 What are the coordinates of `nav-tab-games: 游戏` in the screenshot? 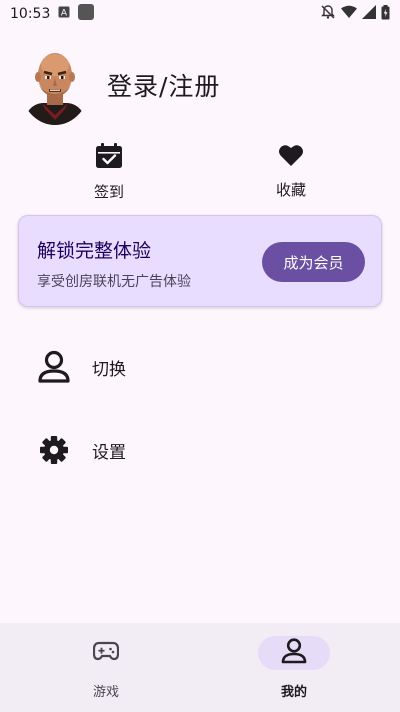 It's located at (100, 667).